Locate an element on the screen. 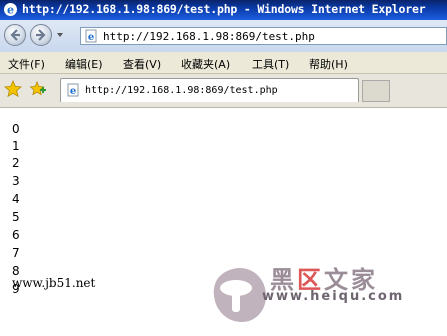 Image resolution: width=447 pixels, height=336 pixels. address-bar: e http://192.168.1.98:869/test.php is located at coordinates (263, 36).